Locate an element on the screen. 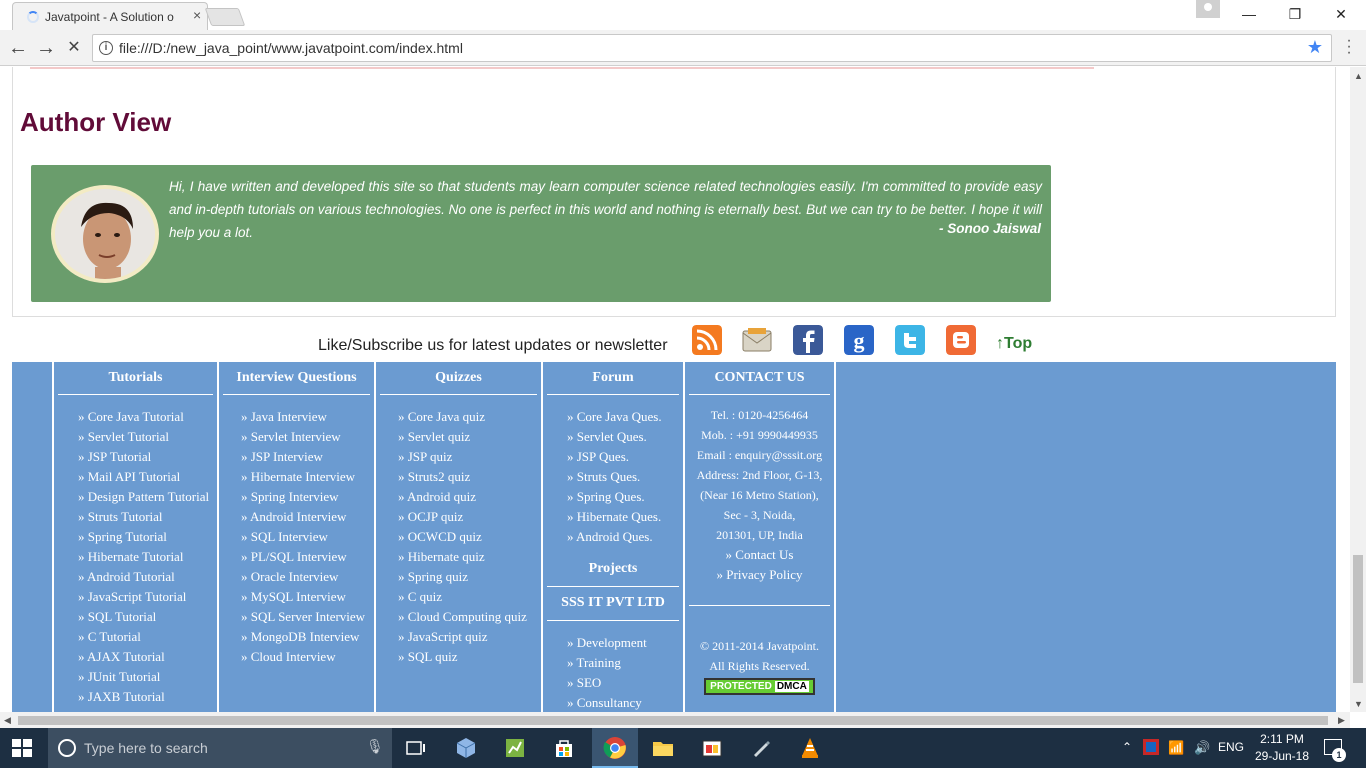 This screenshot has height=768, width=1366. minimize-button: — is located at coordinates (1249, 14).